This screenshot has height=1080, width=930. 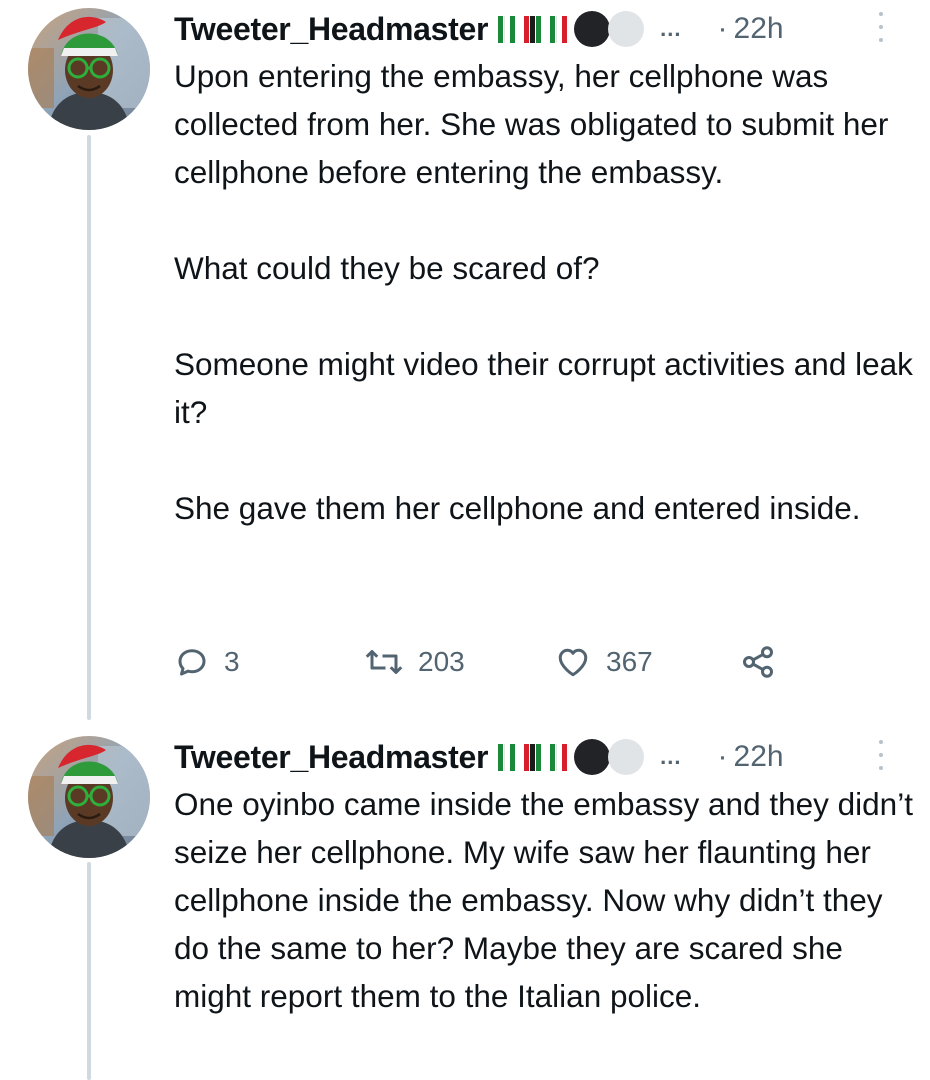 What do you see at coordinates (384, 662) in the screenshot?
I see `retweet-icon` at bounding box center [384, 662].